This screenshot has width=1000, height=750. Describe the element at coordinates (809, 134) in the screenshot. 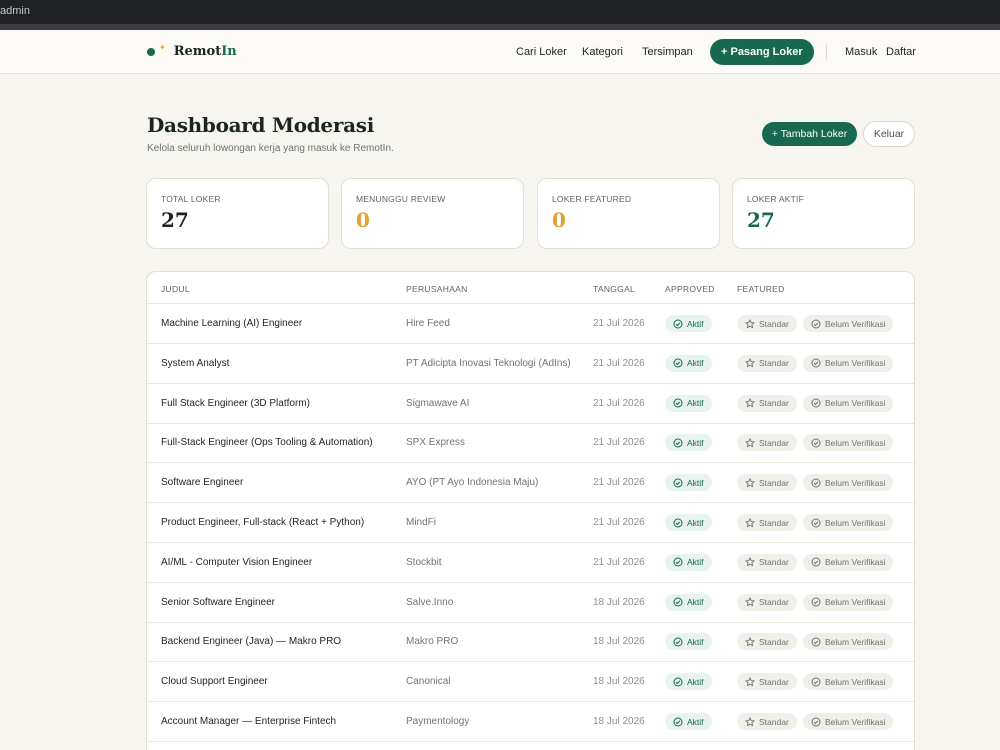

I see `add-job-button: + Tambah Loker` at that location.